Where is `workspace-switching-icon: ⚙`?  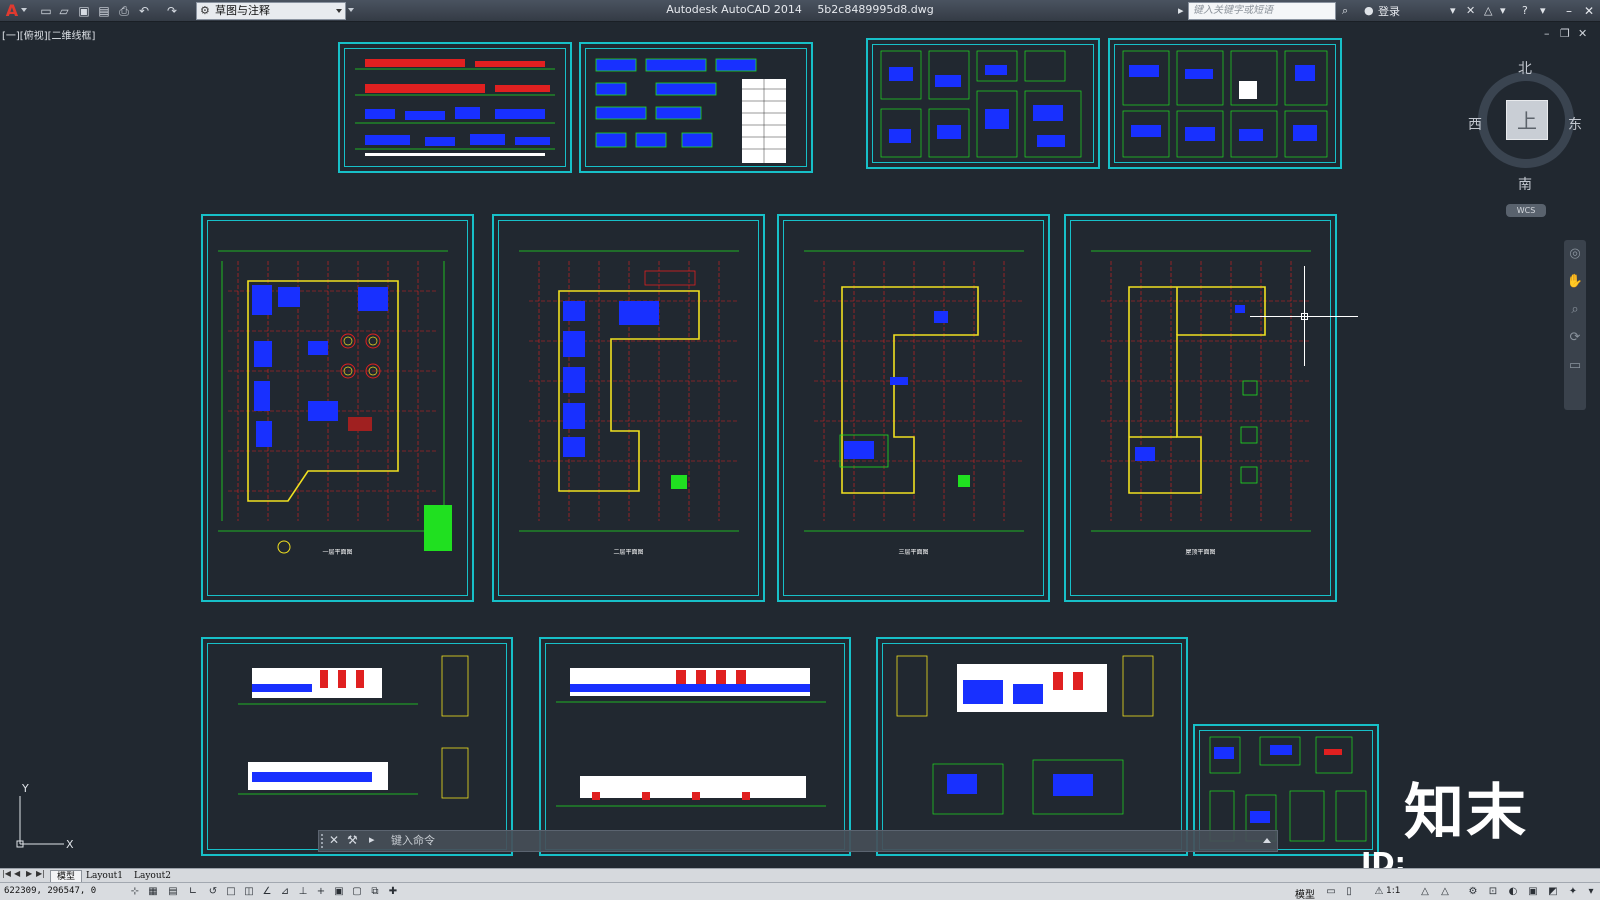
workspace-switching-icon: ⚙ is located at coordinates (1473, 892).